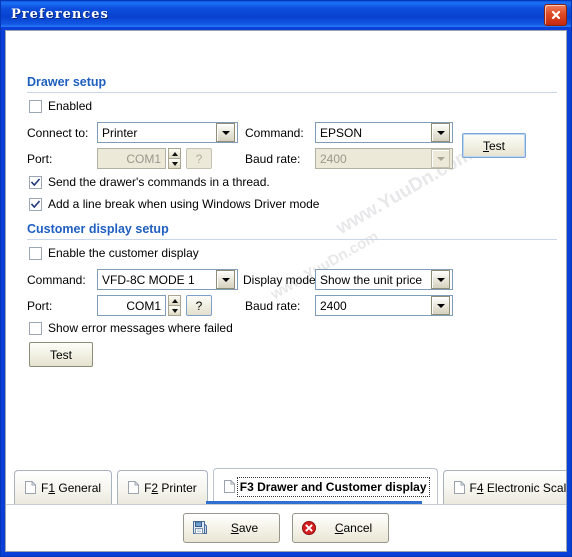 Image resolution: width=572 pixels, height=557 pixels. What do you see at coordinates (98, 229) in the screenshot?
I see `customer-display-setup-heading: Customer display setup` at bounding box center [98, 229].